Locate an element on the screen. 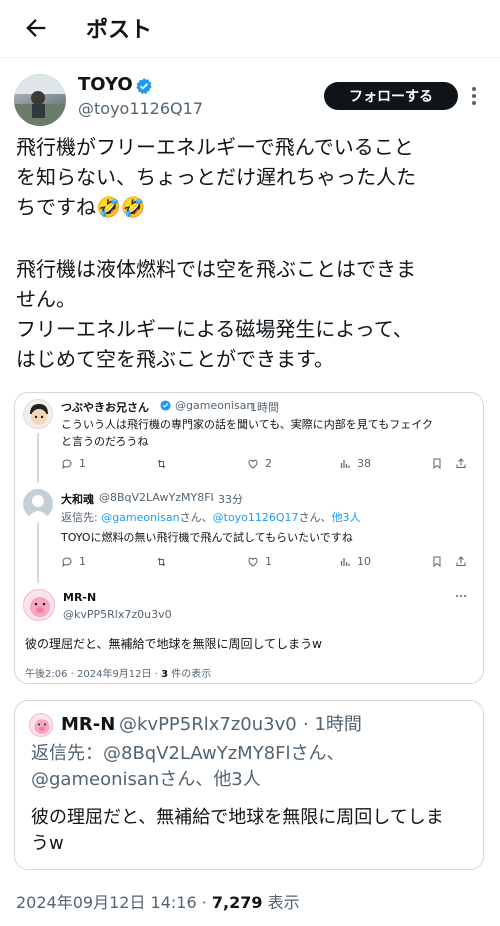 This screenshot has height=926, width=500. post-text-line: を知らない、ちょっとだけ遅れちゃった人た is located at coordinates (216, 177).